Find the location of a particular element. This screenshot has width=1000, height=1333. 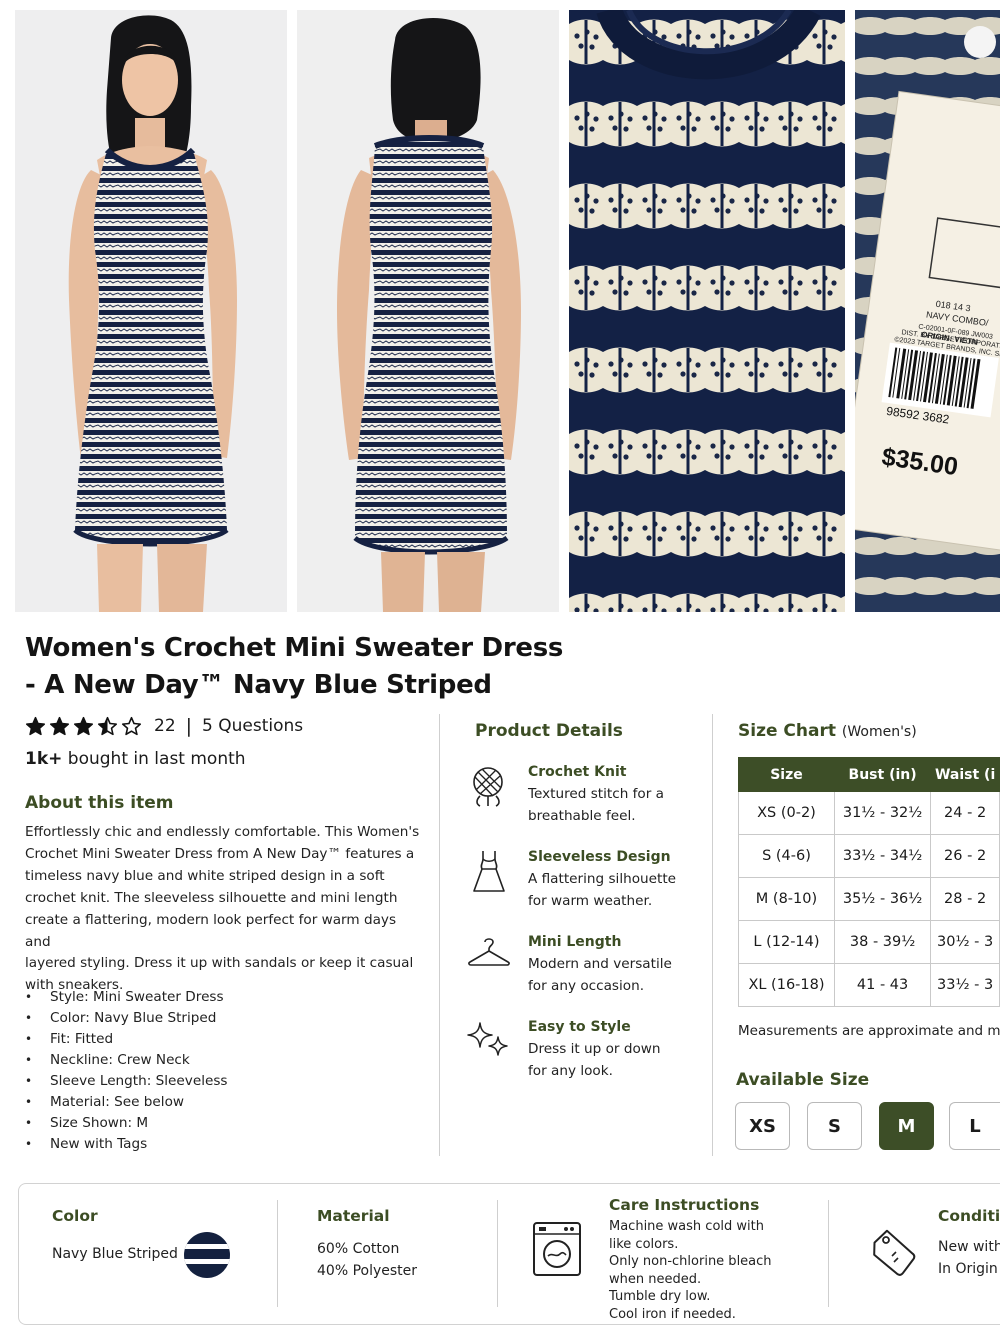

table-cell: 24 - 2 is located at coordinates (965, 813).